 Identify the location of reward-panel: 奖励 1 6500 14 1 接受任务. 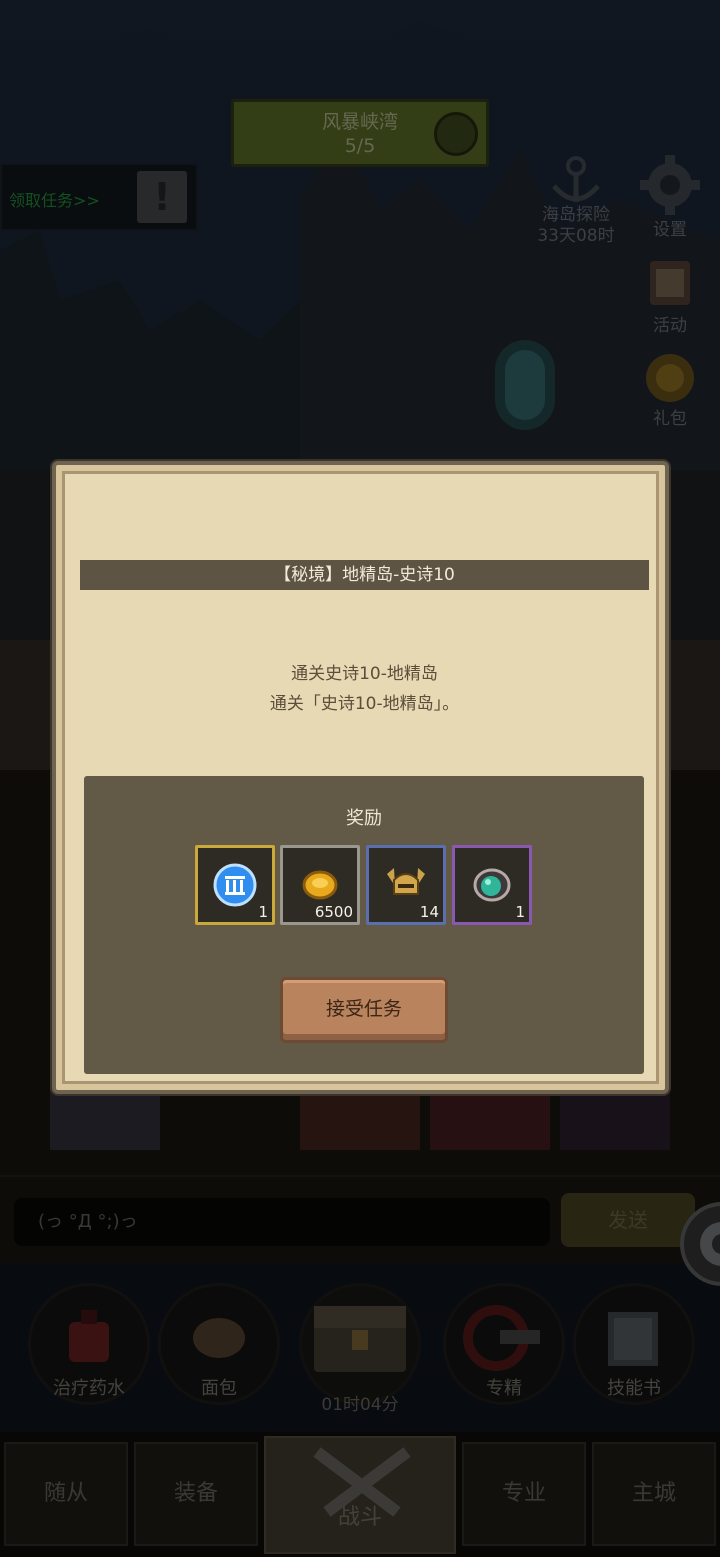
(364, 925).